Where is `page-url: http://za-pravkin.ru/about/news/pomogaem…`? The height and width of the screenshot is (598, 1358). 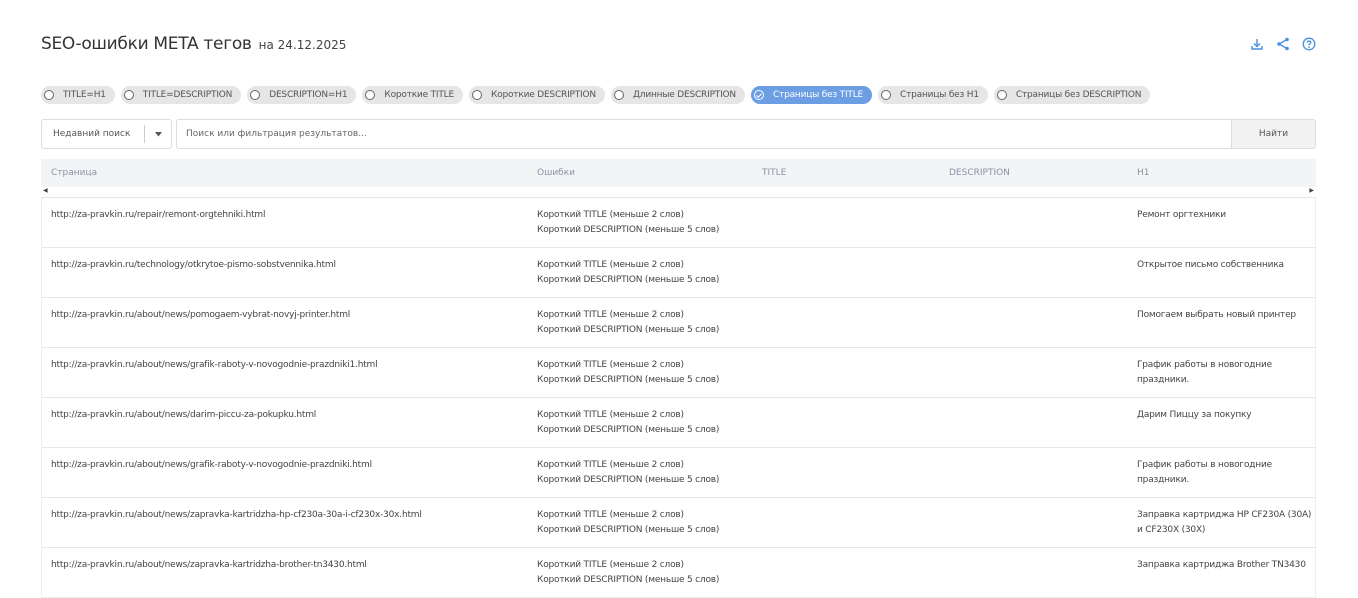 page-url: http://za-pravkin.ru/about/news/pomogaem… is located at coordinates (201, 315).